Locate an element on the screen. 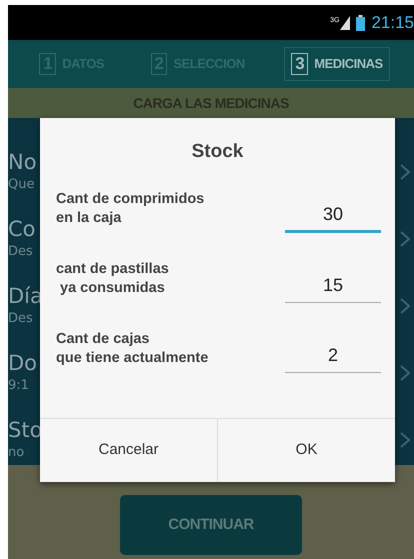 This screenshot has width=414, height=559. dialog-button: Cancelar is located at coordinates (128, 450).